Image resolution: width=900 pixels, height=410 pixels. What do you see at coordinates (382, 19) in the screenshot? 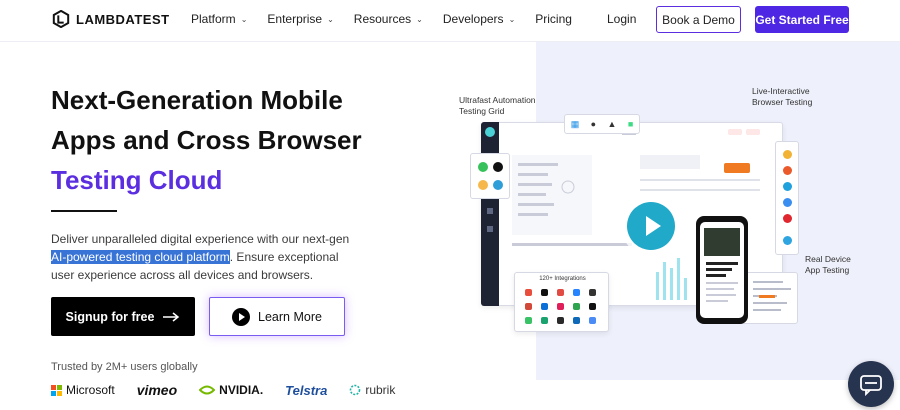
I see `nav-label: Resources` at bounding box center [382, 19].